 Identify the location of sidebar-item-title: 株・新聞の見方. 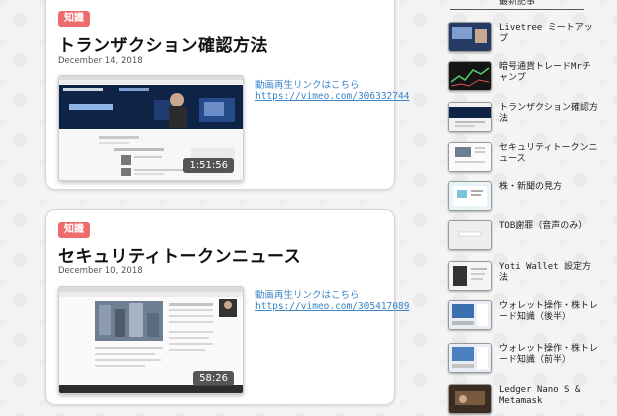
(549, 187).